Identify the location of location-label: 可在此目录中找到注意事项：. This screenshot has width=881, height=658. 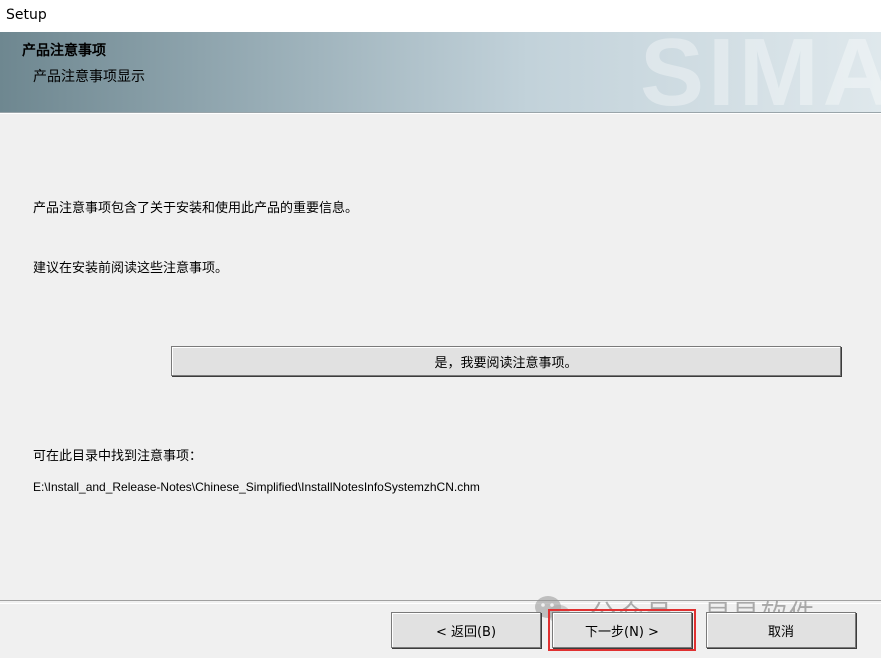
(118, 456).